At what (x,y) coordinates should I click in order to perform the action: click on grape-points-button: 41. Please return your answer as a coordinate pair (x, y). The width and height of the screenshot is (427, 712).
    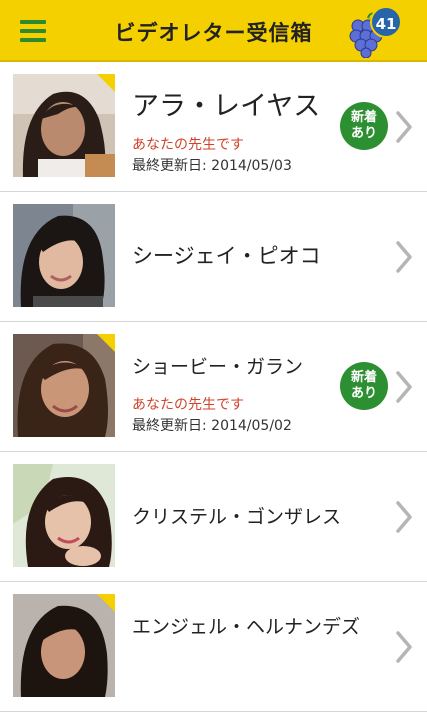
    Looking at the image, I should click on (378, 32).